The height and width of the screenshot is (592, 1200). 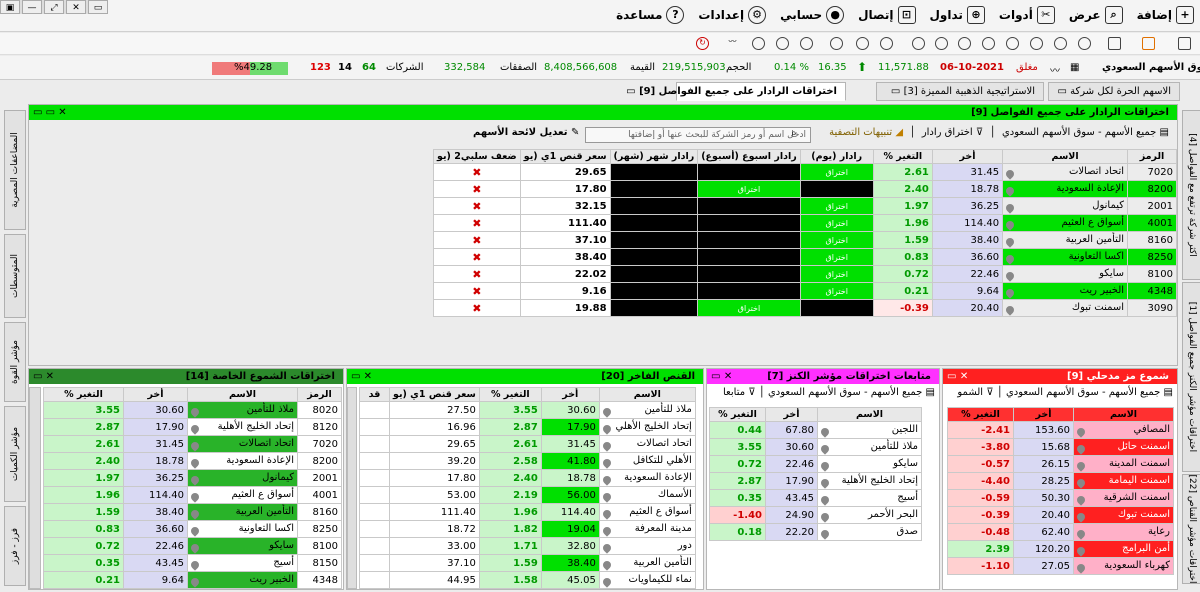 I want to click on table-row: إتحاد الخليج الأهلي 17.90 2.87 16.96, so click(x=527, y=427).